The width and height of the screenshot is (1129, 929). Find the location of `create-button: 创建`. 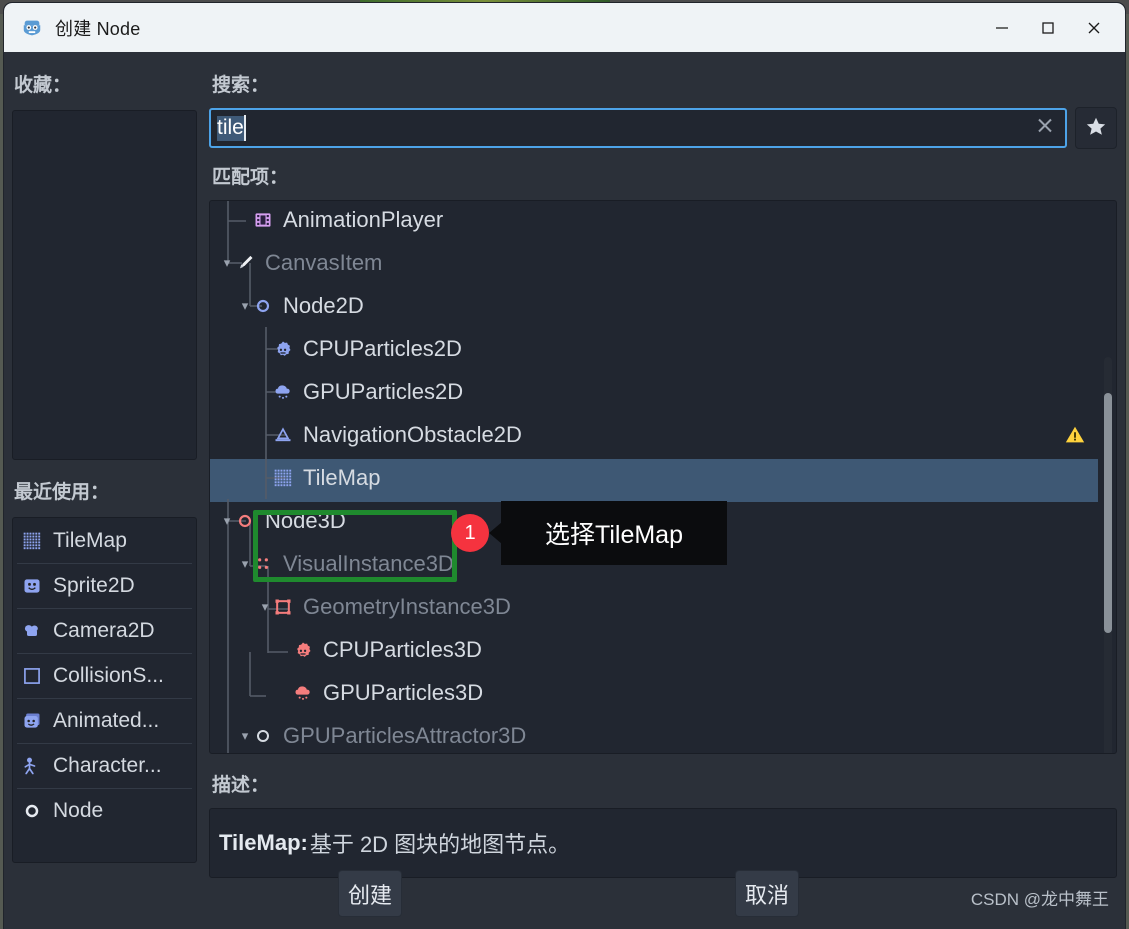

create-button: 创建 is located at coordinates (370, 893).